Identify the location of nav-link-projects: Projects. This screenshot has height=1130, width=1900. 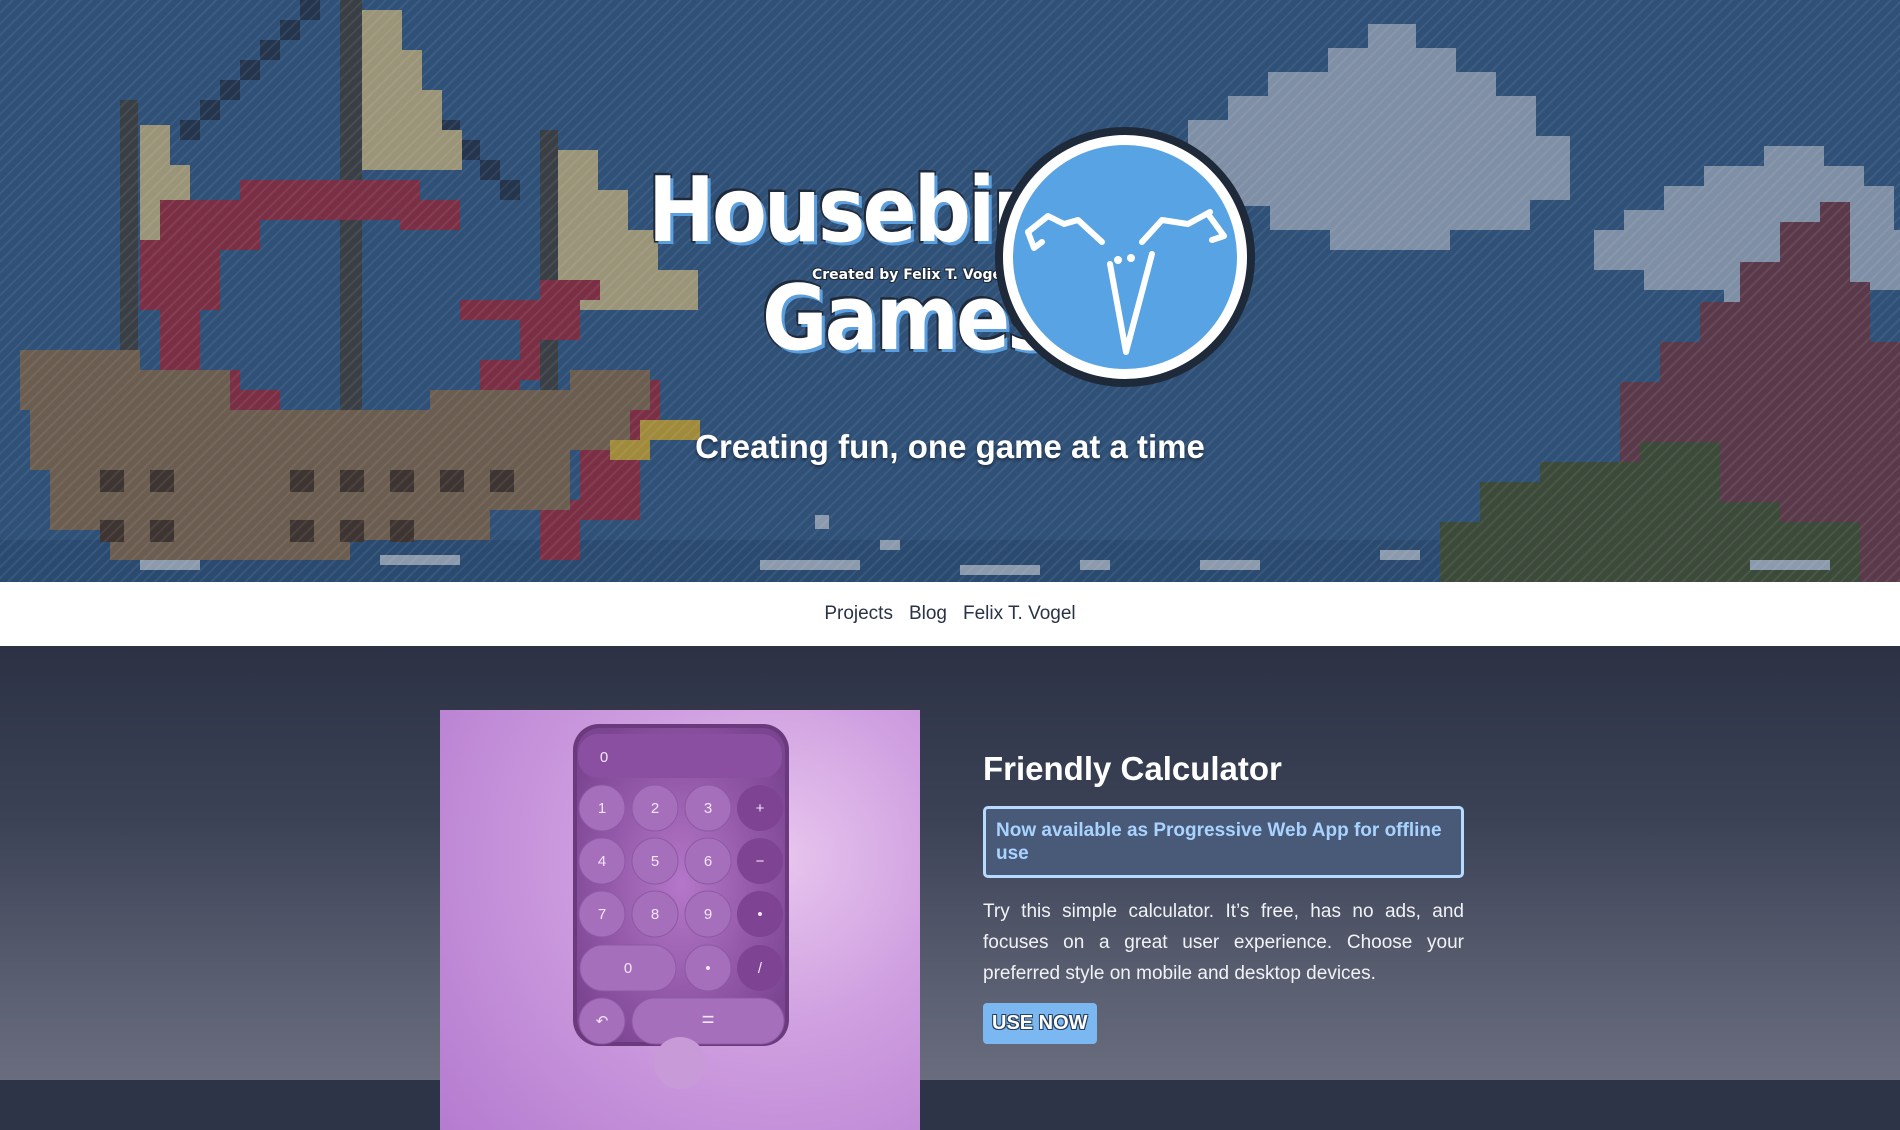
(858, 614).